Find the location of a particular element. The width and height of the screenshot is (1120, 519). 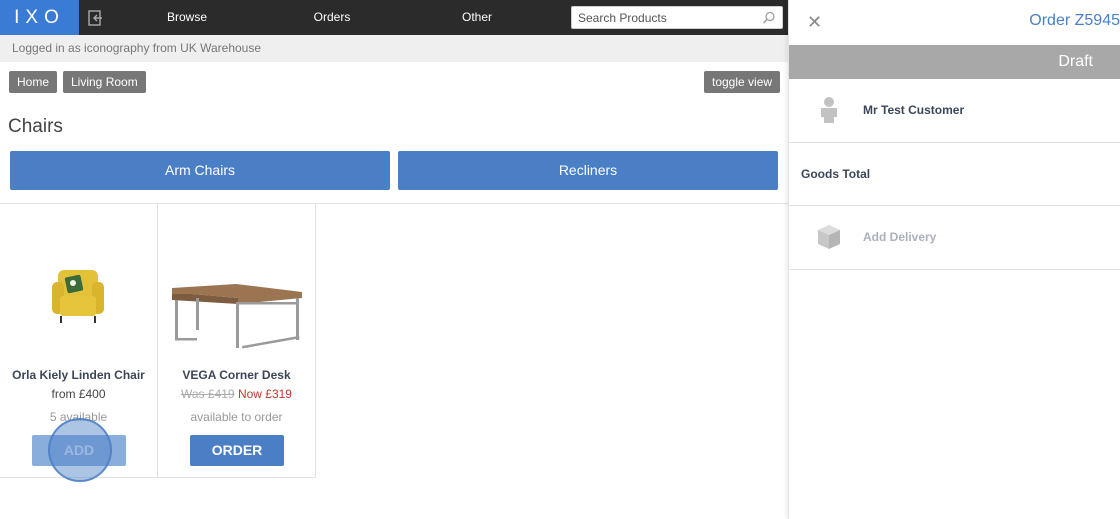

delivery-row: Add Delivery is located at coordinates (954, 238).